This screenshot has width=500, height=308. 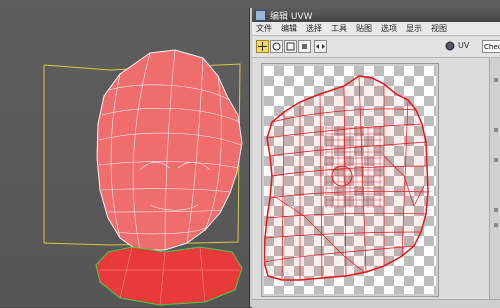 What do you see at coordinates (290, 46) in the screenshot?
I see `scale-icon` at bounding box center [290, 46].